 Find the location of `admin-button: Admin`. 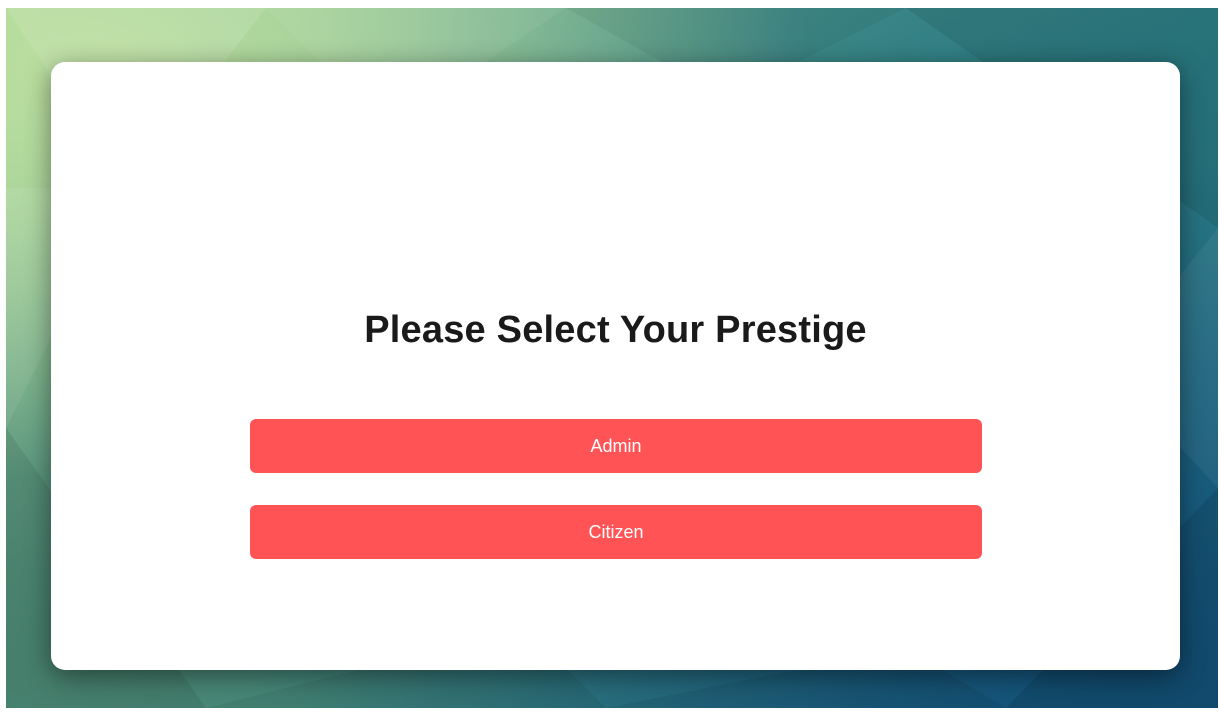

admin-button: Admin is located at coordinates (616, 446).